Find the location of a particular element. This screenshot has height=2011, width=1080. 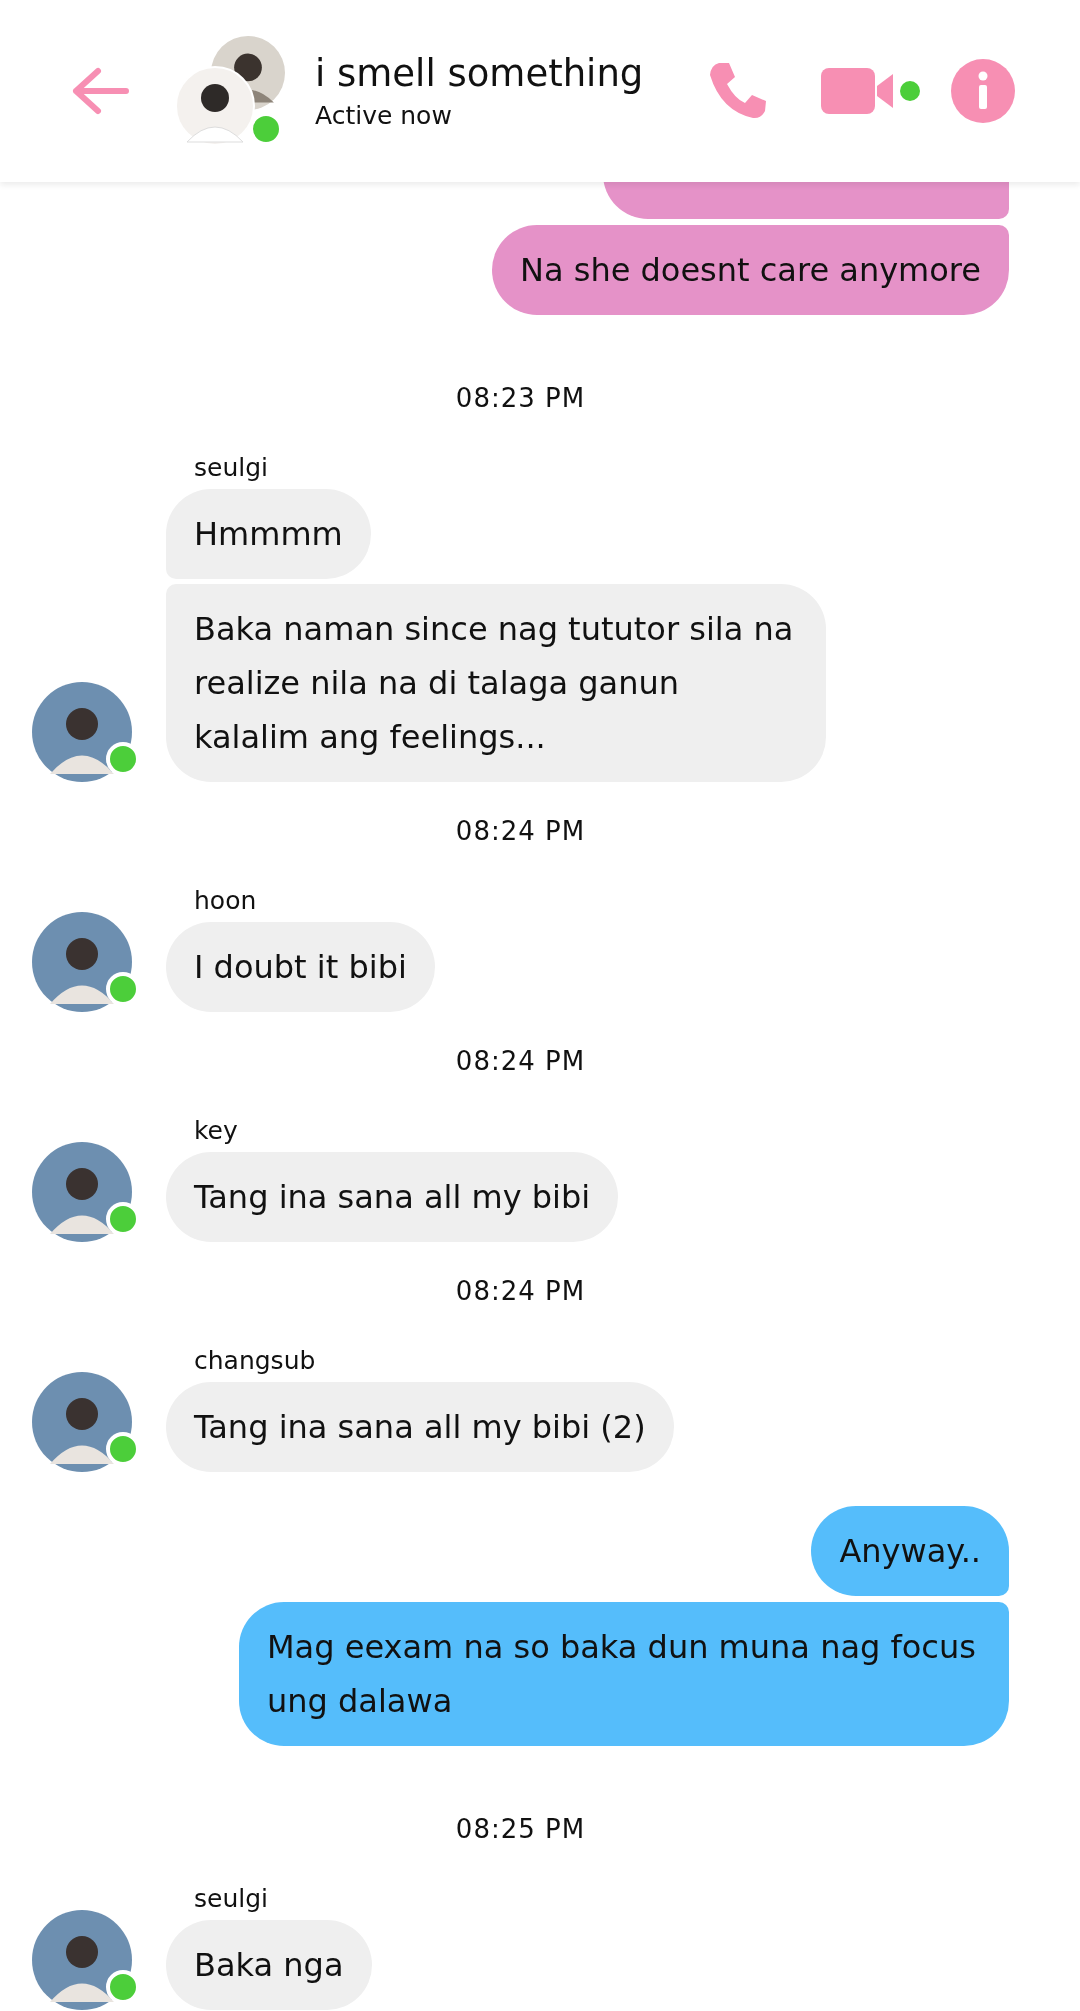

active-status: Active now is located at coordinates (384, 115).